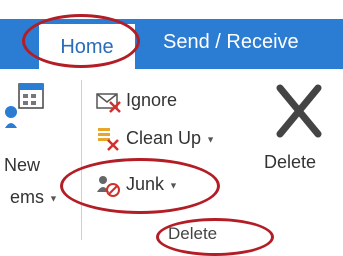 This screenshot has height=256, width=343. I want to click on junk-label: Junk ▼, so click(152, 184).